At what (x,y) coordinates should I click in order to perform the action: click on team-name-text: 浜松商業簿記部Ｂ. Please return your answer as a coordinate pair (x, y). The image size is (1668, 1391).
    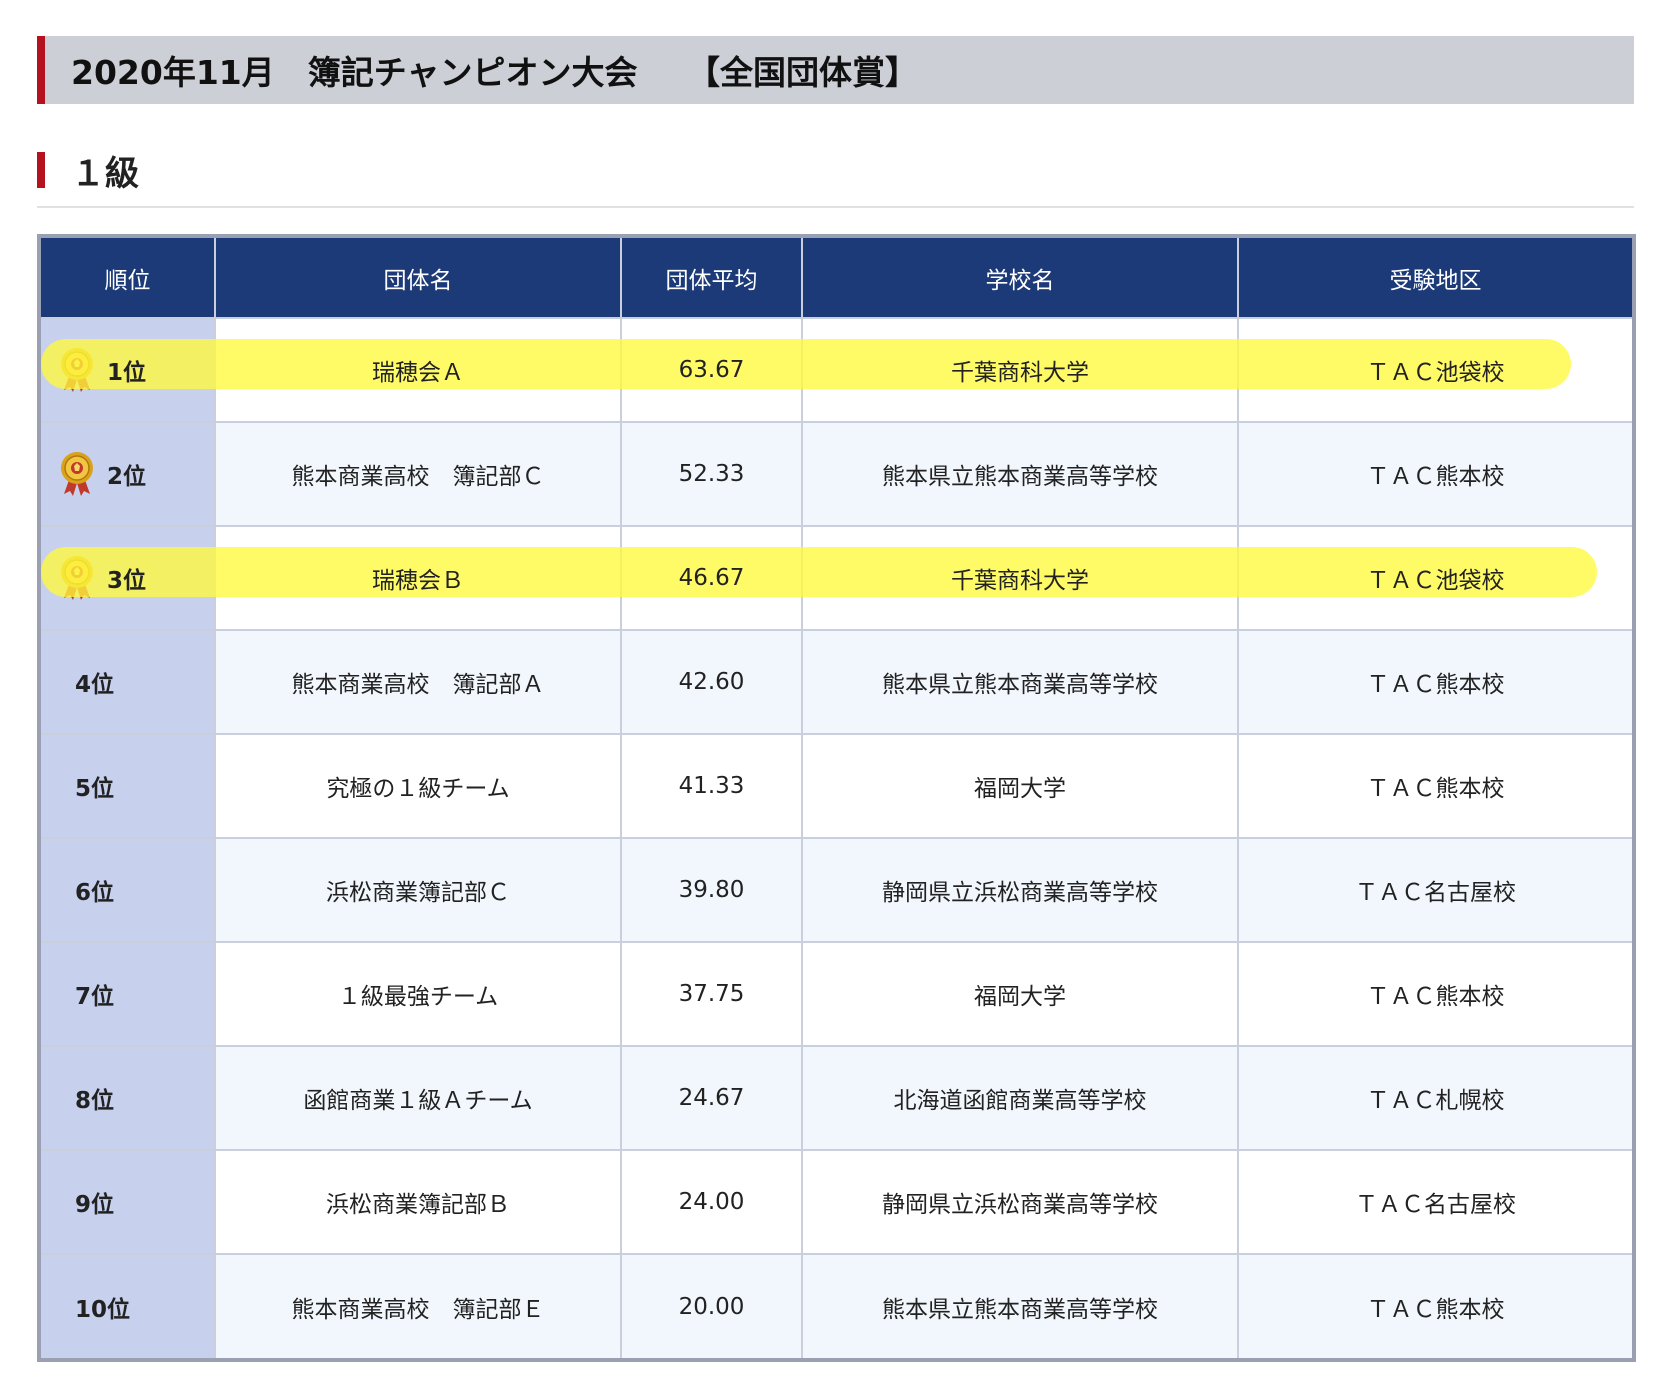
    Looking at the image, I should click on (418, 1205).